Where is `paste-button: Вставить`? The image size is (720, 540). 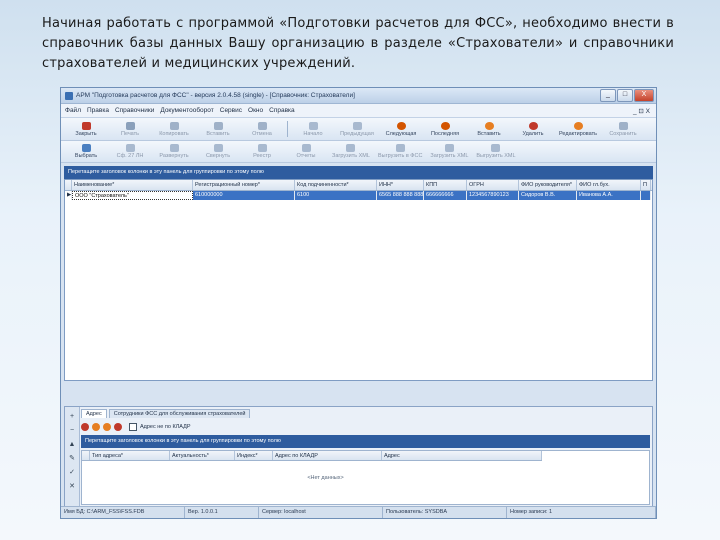 paste-button: Вставить is located at coordinates (218, 129).